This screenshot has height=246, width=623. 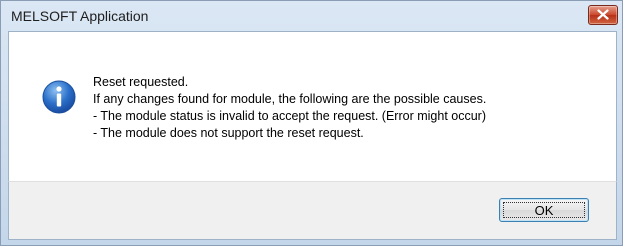 I want to click on title-bar: MELSOFT Application, so click(x=311, y=16).